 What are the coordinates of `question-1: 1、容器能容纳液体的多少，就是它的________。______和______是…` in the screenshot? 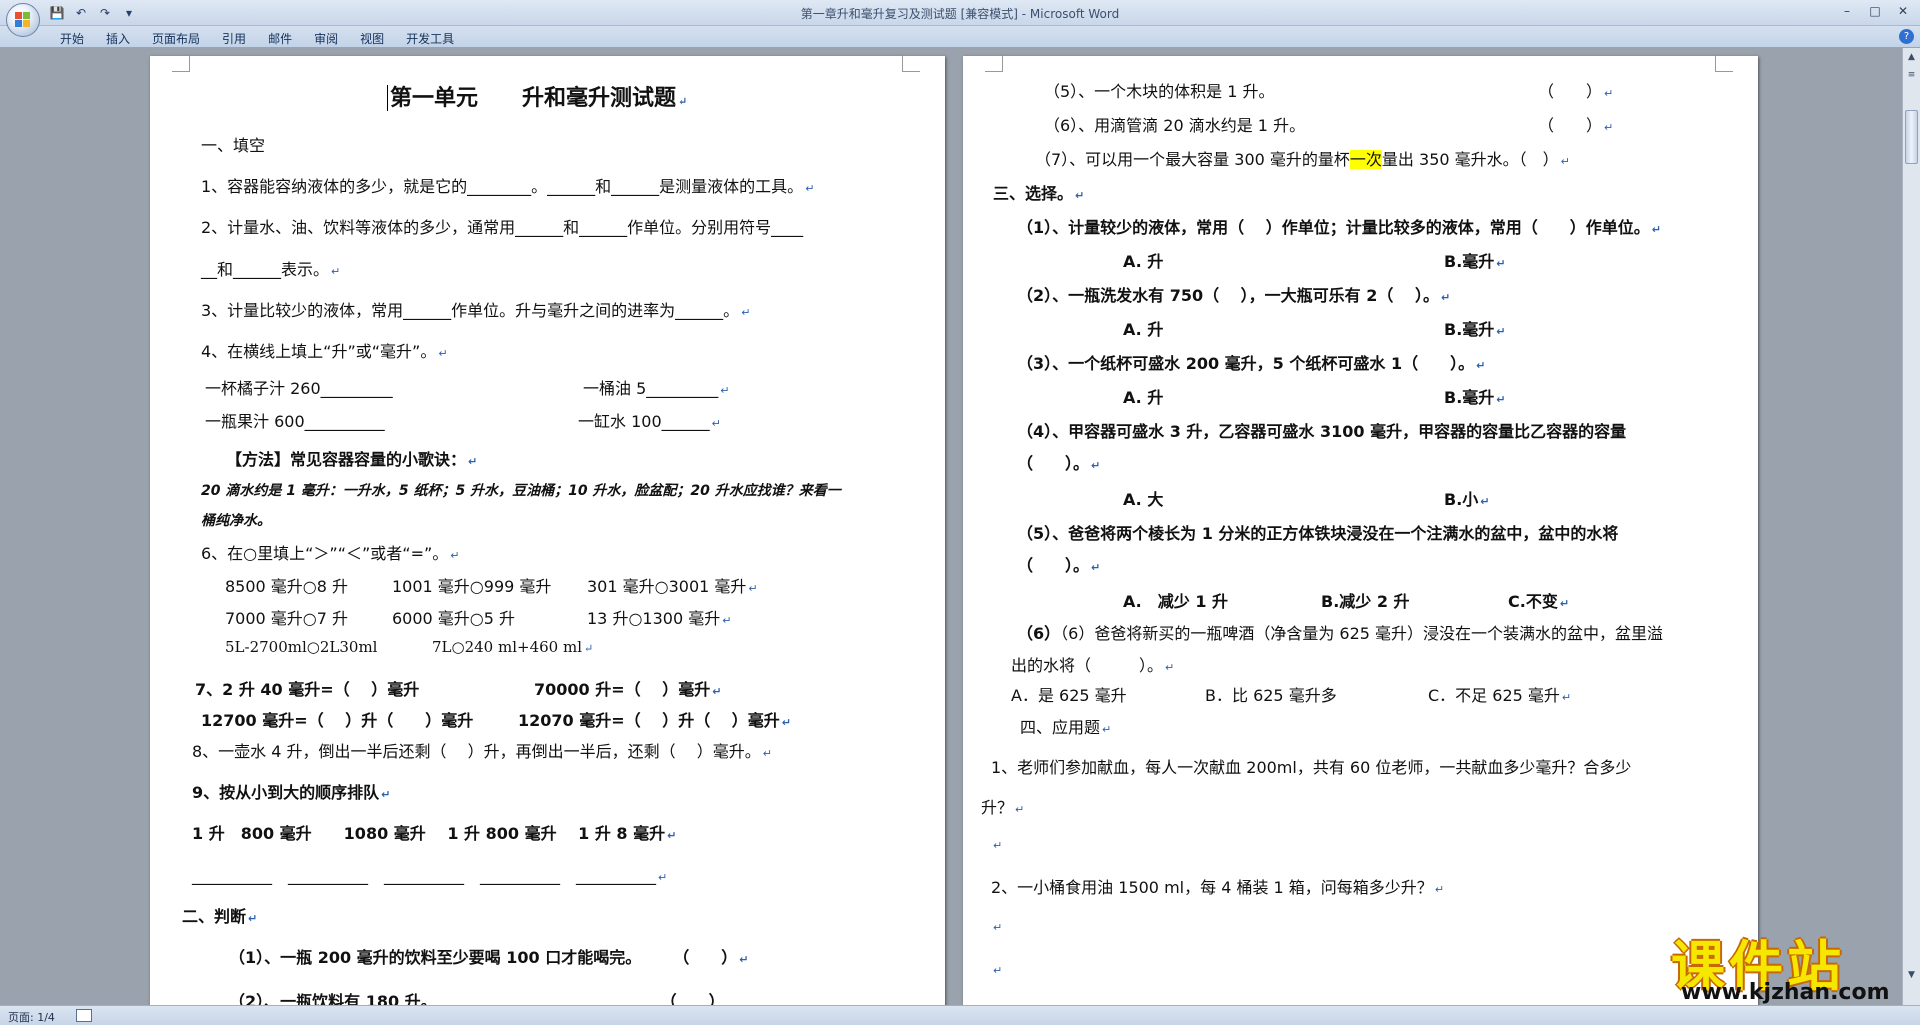 It's located at (508, 186).